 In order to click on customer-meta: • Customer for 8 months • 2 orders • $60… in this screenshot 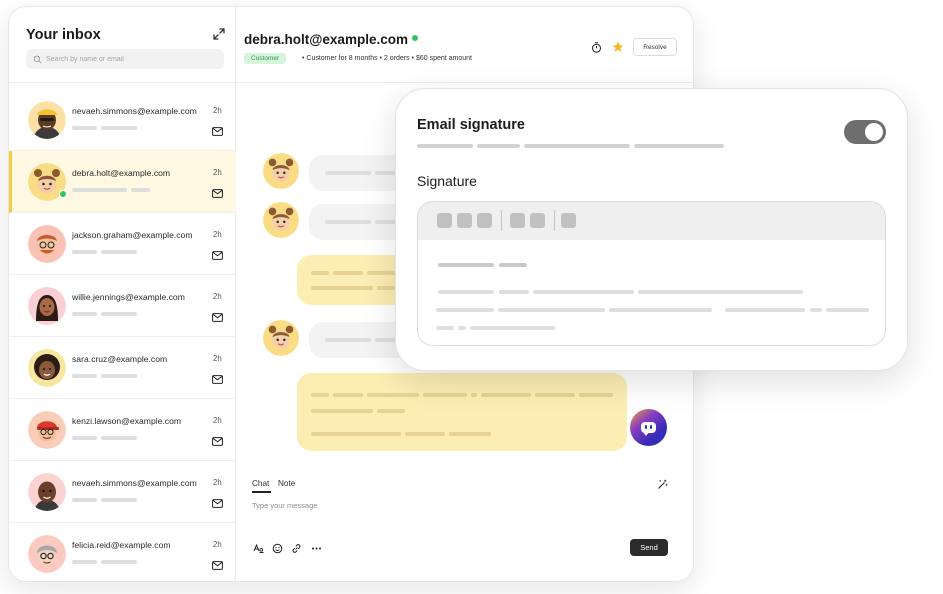, I will do `click(387, 58)`.